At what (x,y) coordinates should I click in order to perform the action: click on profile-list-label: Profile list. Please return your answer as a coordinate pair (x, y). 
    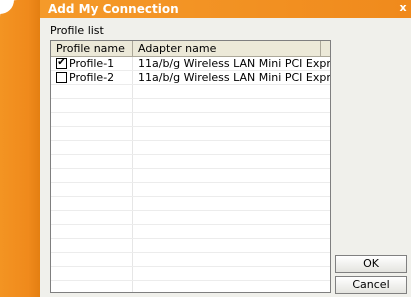
    Looking at the image, I should click on (77, 30).